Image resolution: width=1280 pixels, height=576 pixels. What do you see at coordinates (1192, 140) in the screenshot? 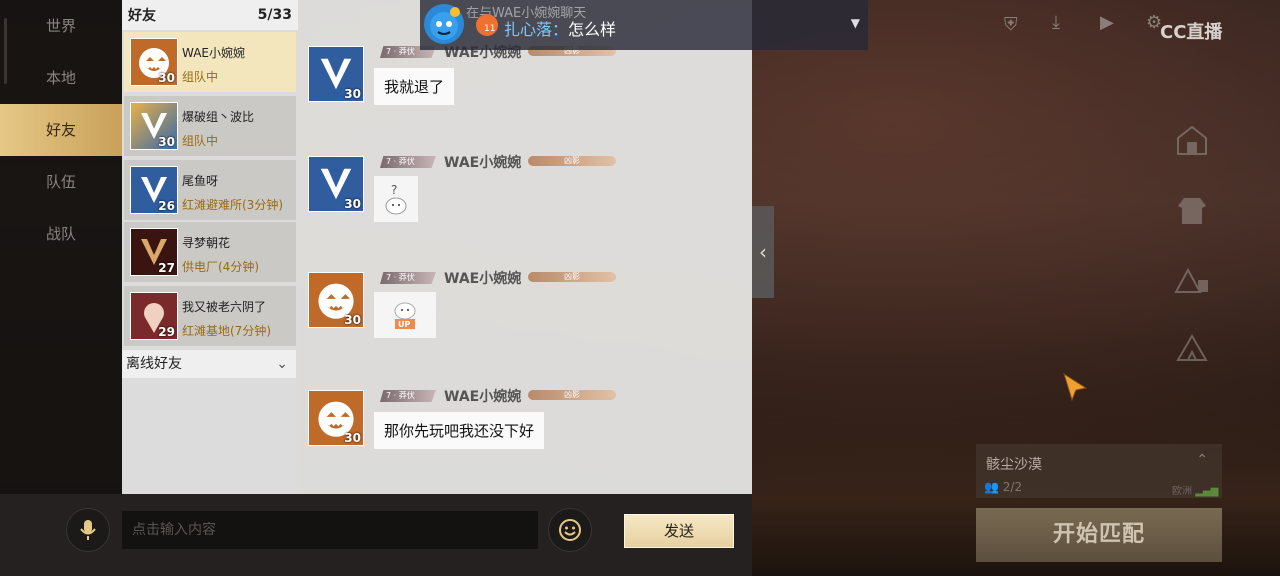
I see `house-icon` at bounding box center [1192, 140].